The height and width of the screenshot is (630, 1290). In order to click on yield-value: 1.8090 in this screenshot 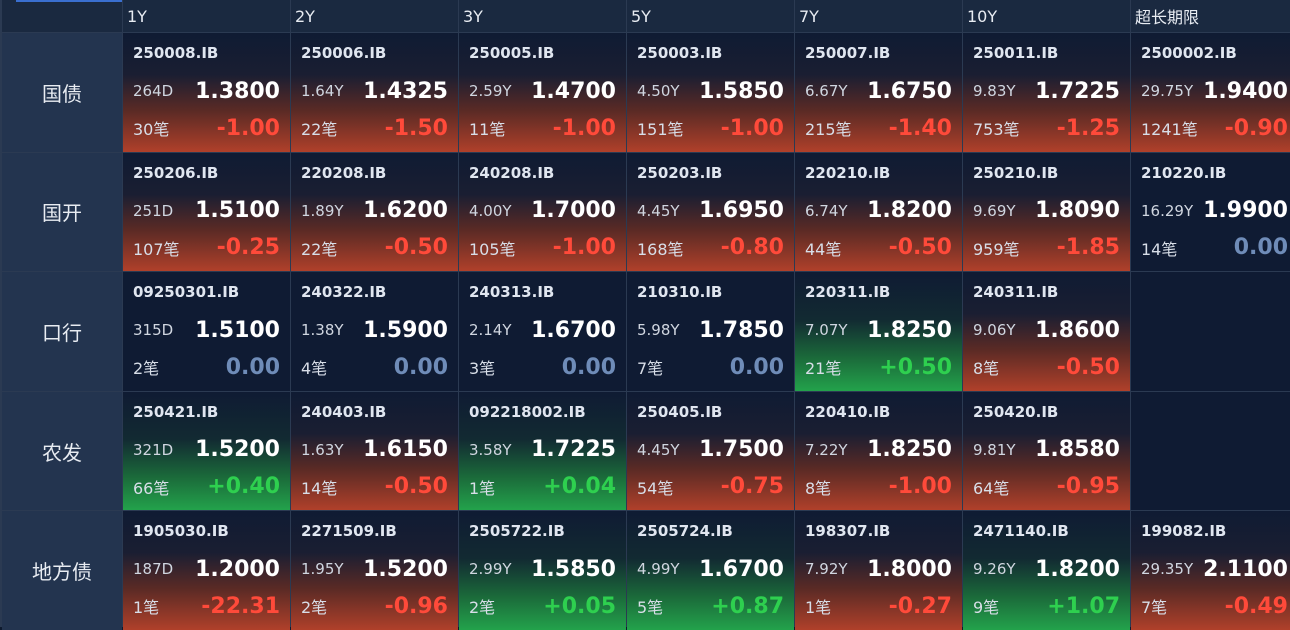, I will do `click(1077, 211)`.